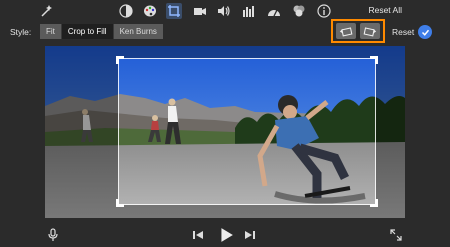  What do you see at coordinates (396, 235) in the screenshot?
I see `fullscreen-icon` at bounding box center [396, 235].